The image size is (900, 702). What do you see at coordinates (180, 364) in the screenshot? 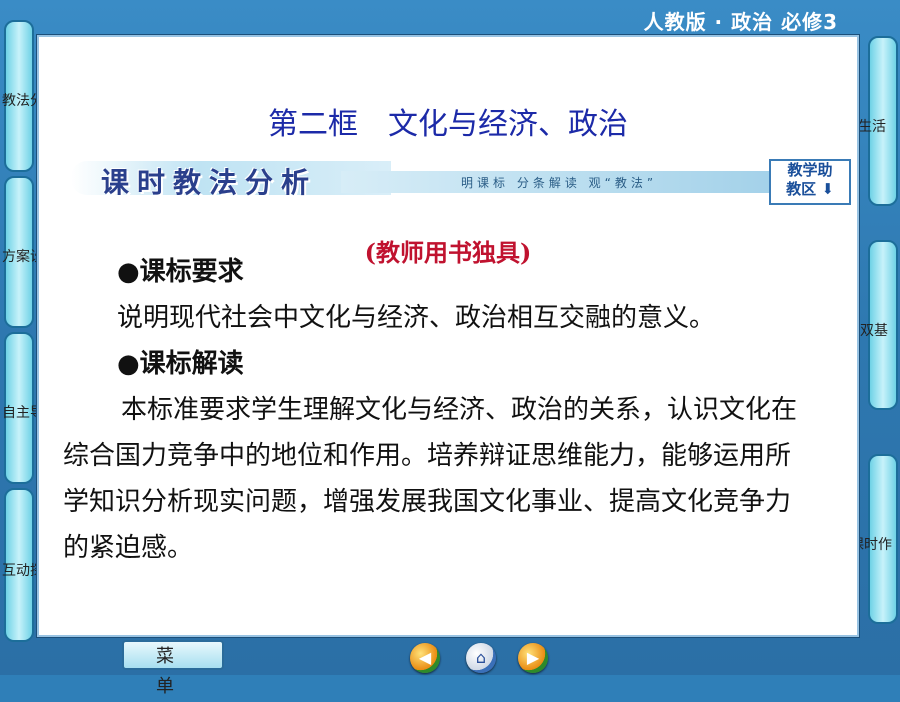
I see `section2-heading: ●课标解读` at bounding box center [180, 364].